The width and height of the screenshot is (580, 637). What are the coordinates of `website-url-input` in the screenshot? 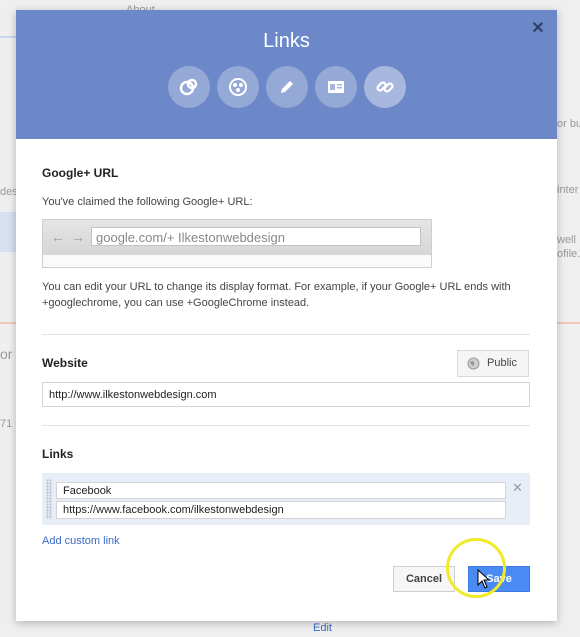 It's located at (286, 394).